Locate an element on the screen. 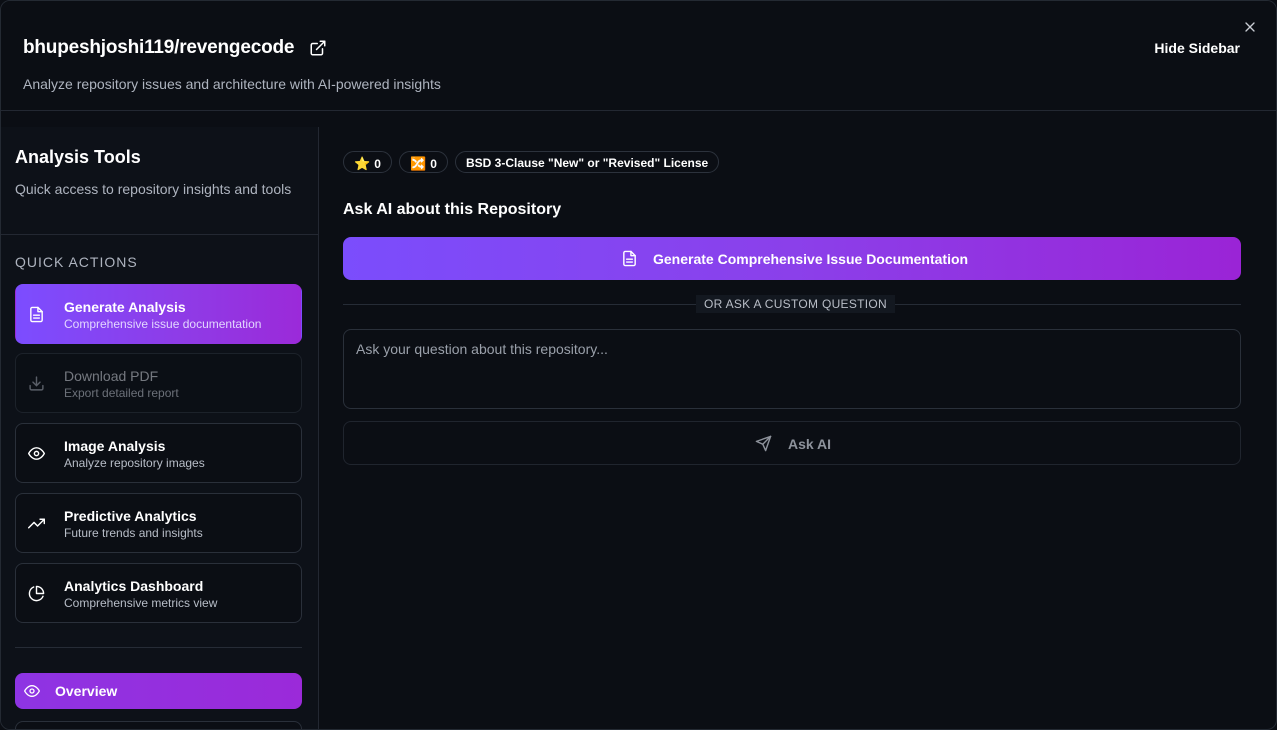 The height and width of the screenshot is (730, 1277). stars-badge: ⭐ 0 is located at coordinates (367, 162).